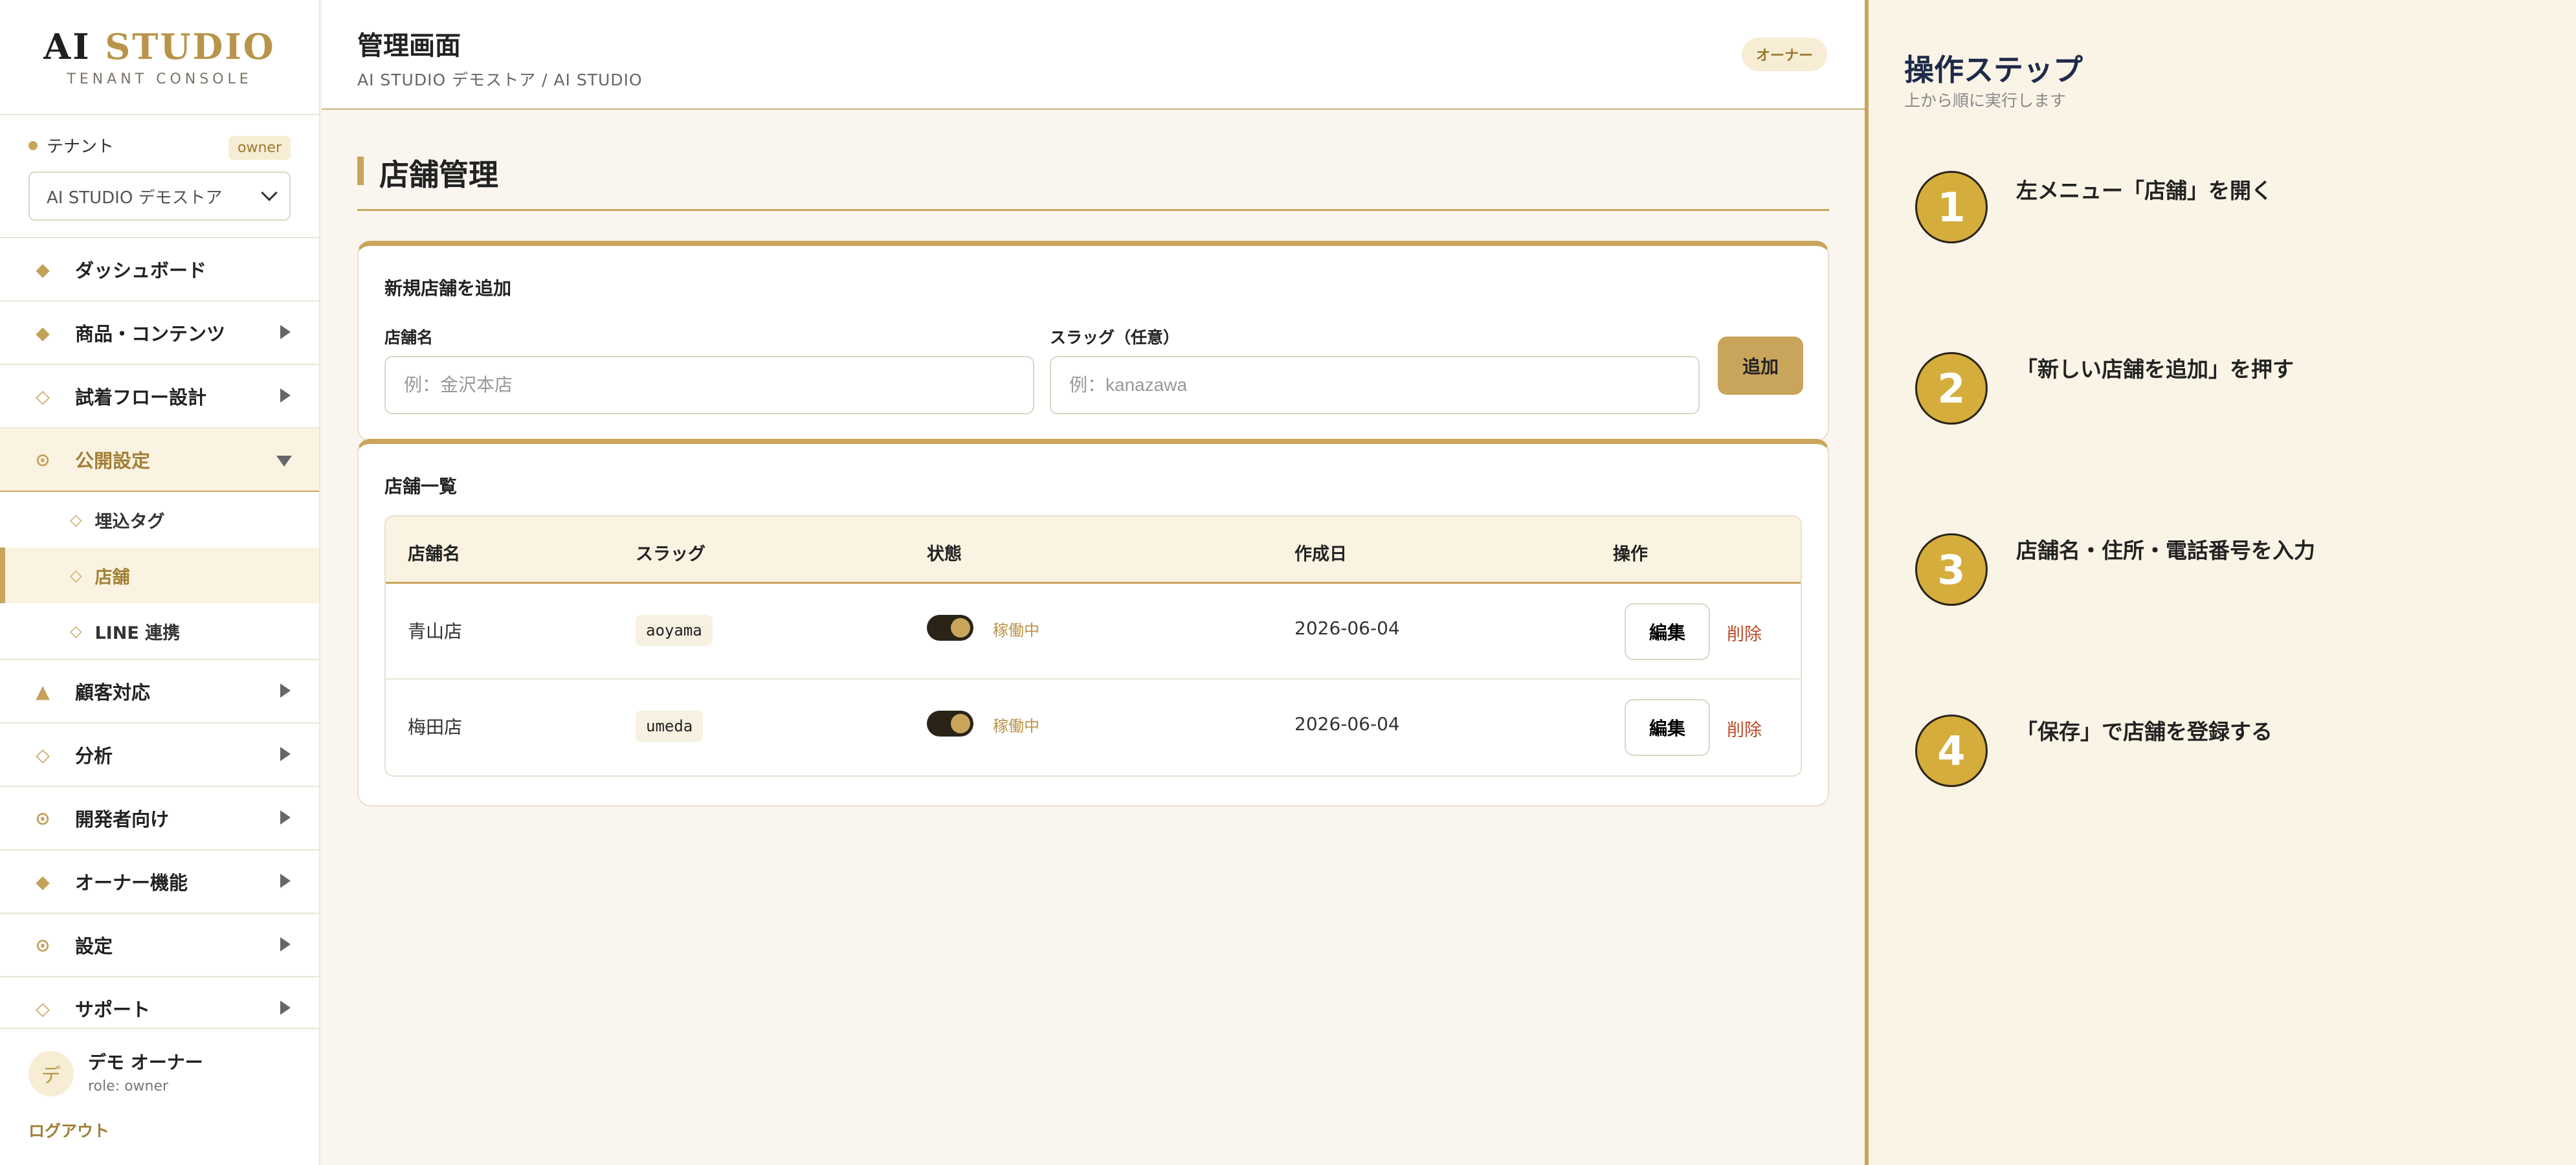 The height and width of the screenshot is (1165, 2576). I want to click on sidebar-item-products: ◆ 商品・コンテンツ, so click(159, 333).